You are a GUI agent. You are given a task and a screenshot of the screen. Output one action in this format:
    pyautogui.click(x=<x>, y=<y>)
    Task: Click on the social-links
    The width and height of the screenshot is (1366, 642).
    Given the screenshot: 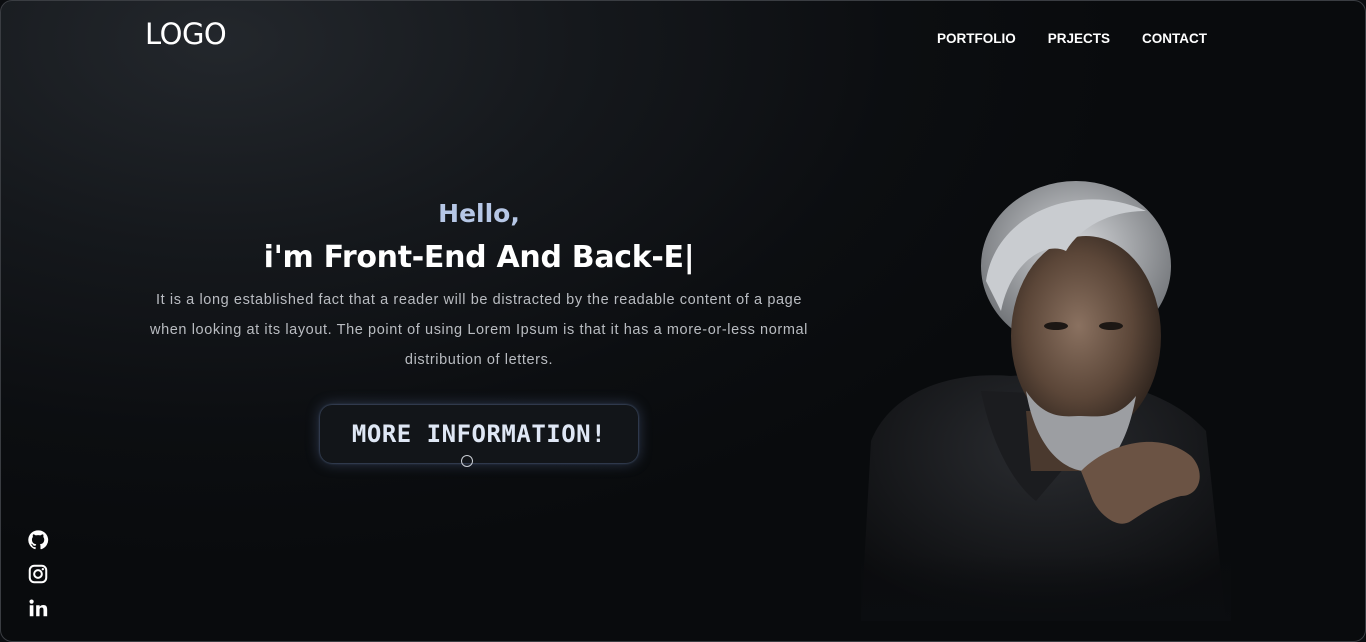 What is the action you would take?
    pyautogui.click(x=38, y=574)
    